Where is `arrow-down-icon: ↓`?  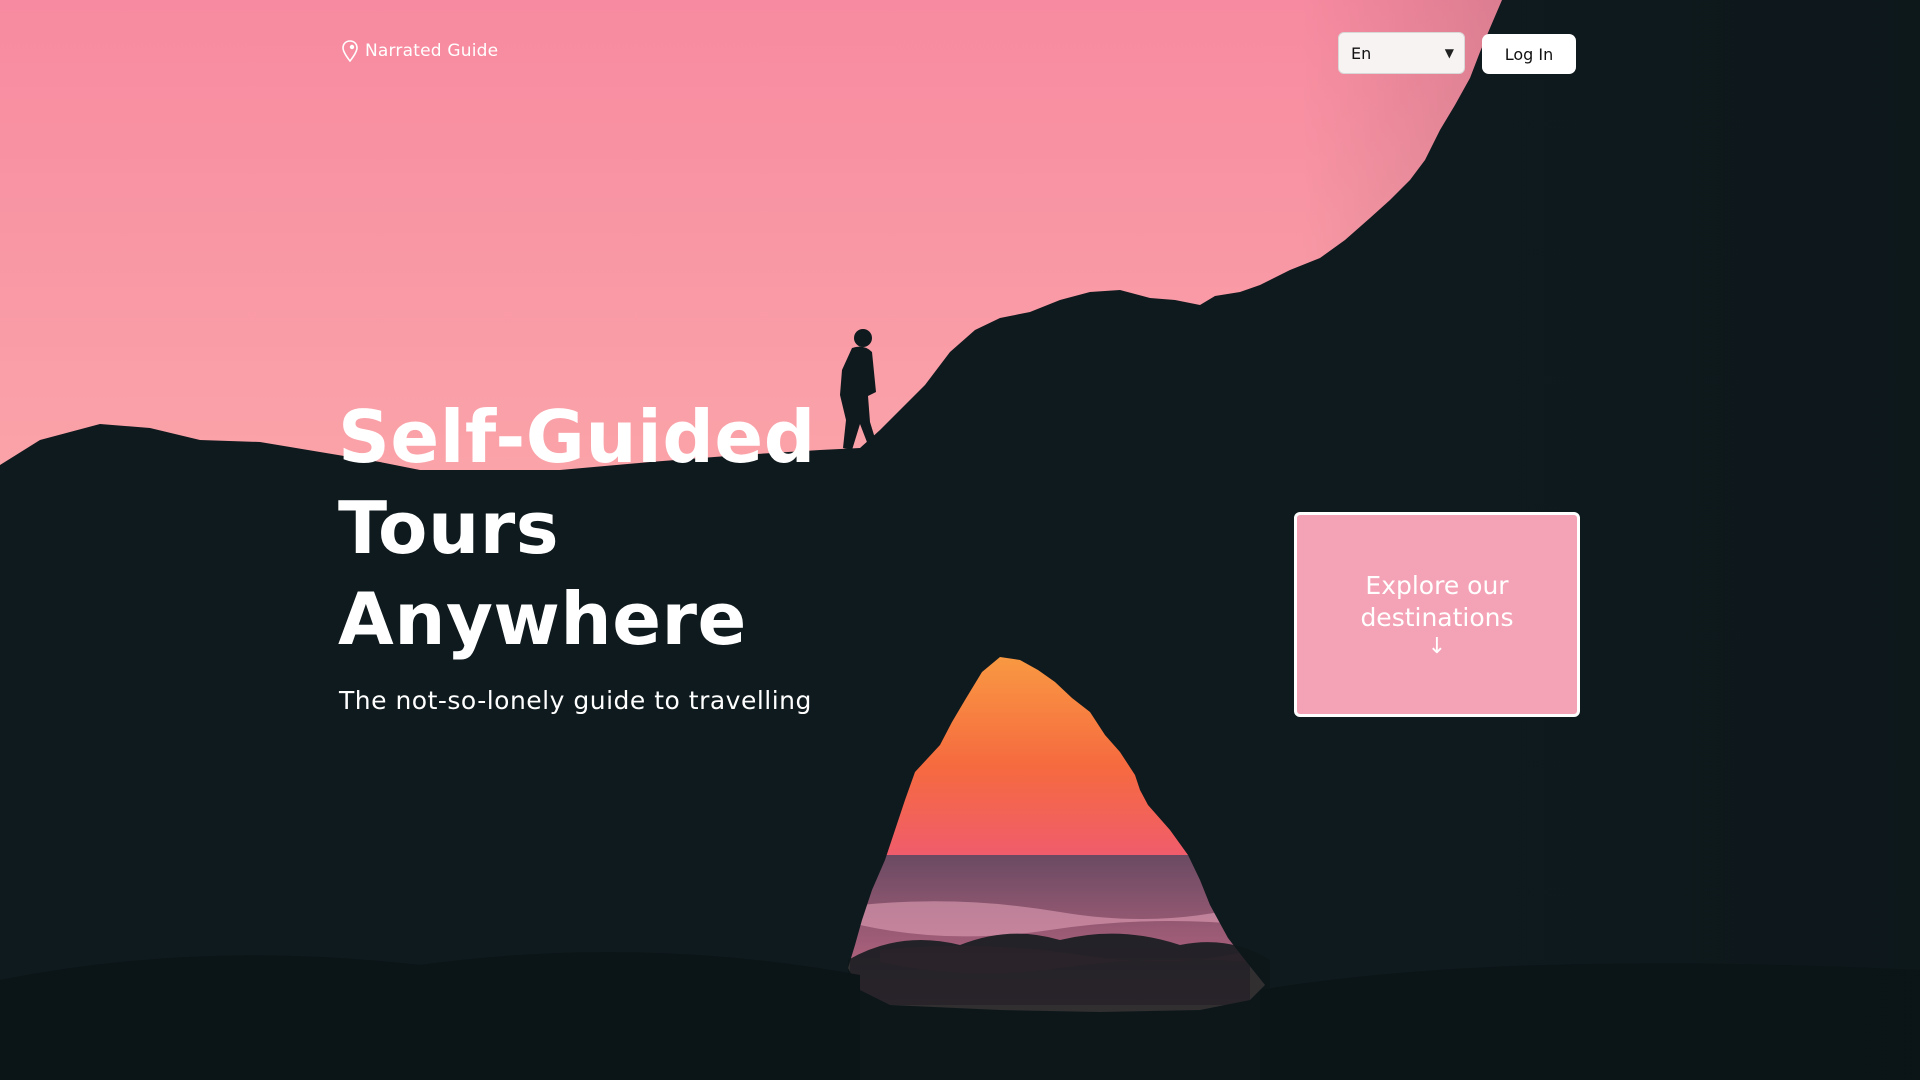 arrow-down-icon: ↓ is located at coordinates (1437, 646).